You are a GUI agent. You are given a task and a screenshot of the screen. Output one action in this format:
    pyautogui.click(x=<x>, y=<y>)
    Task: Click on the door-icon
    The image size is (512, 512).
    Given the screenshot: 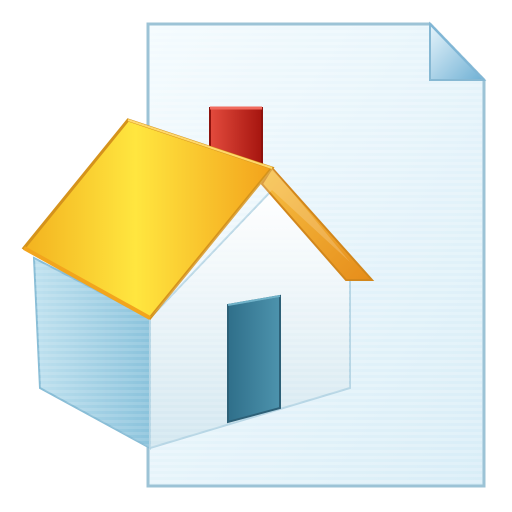 What is the action you would take?
    pyautogui.click(x=254, y=359)
    